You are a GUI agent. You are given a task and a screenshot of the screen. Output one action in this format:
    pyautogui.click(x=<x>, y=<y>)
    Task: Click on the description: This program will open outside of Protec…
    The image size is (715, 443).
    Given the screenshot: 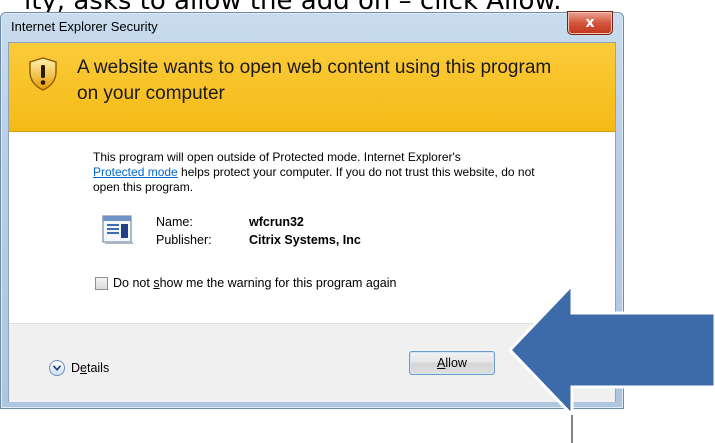 What is the action you would take?
    pyautogui.click(x=328, y=172)
    